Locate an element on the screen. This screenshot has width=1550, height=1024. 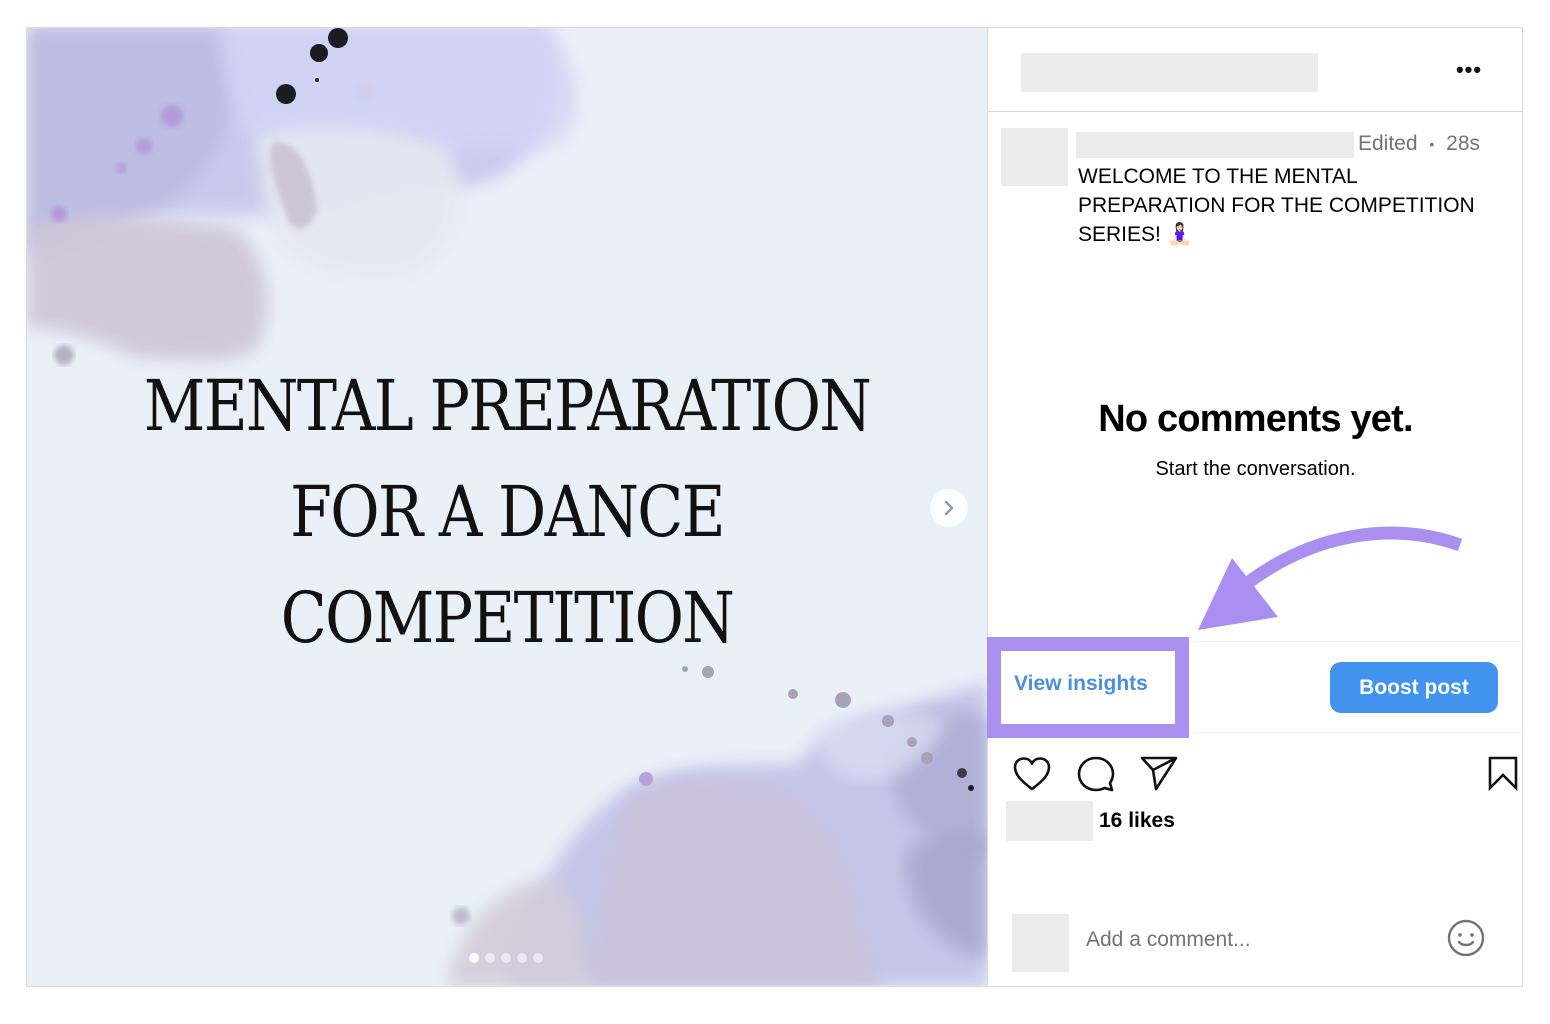
add-comment-box is located at coordinates (1255, 941).